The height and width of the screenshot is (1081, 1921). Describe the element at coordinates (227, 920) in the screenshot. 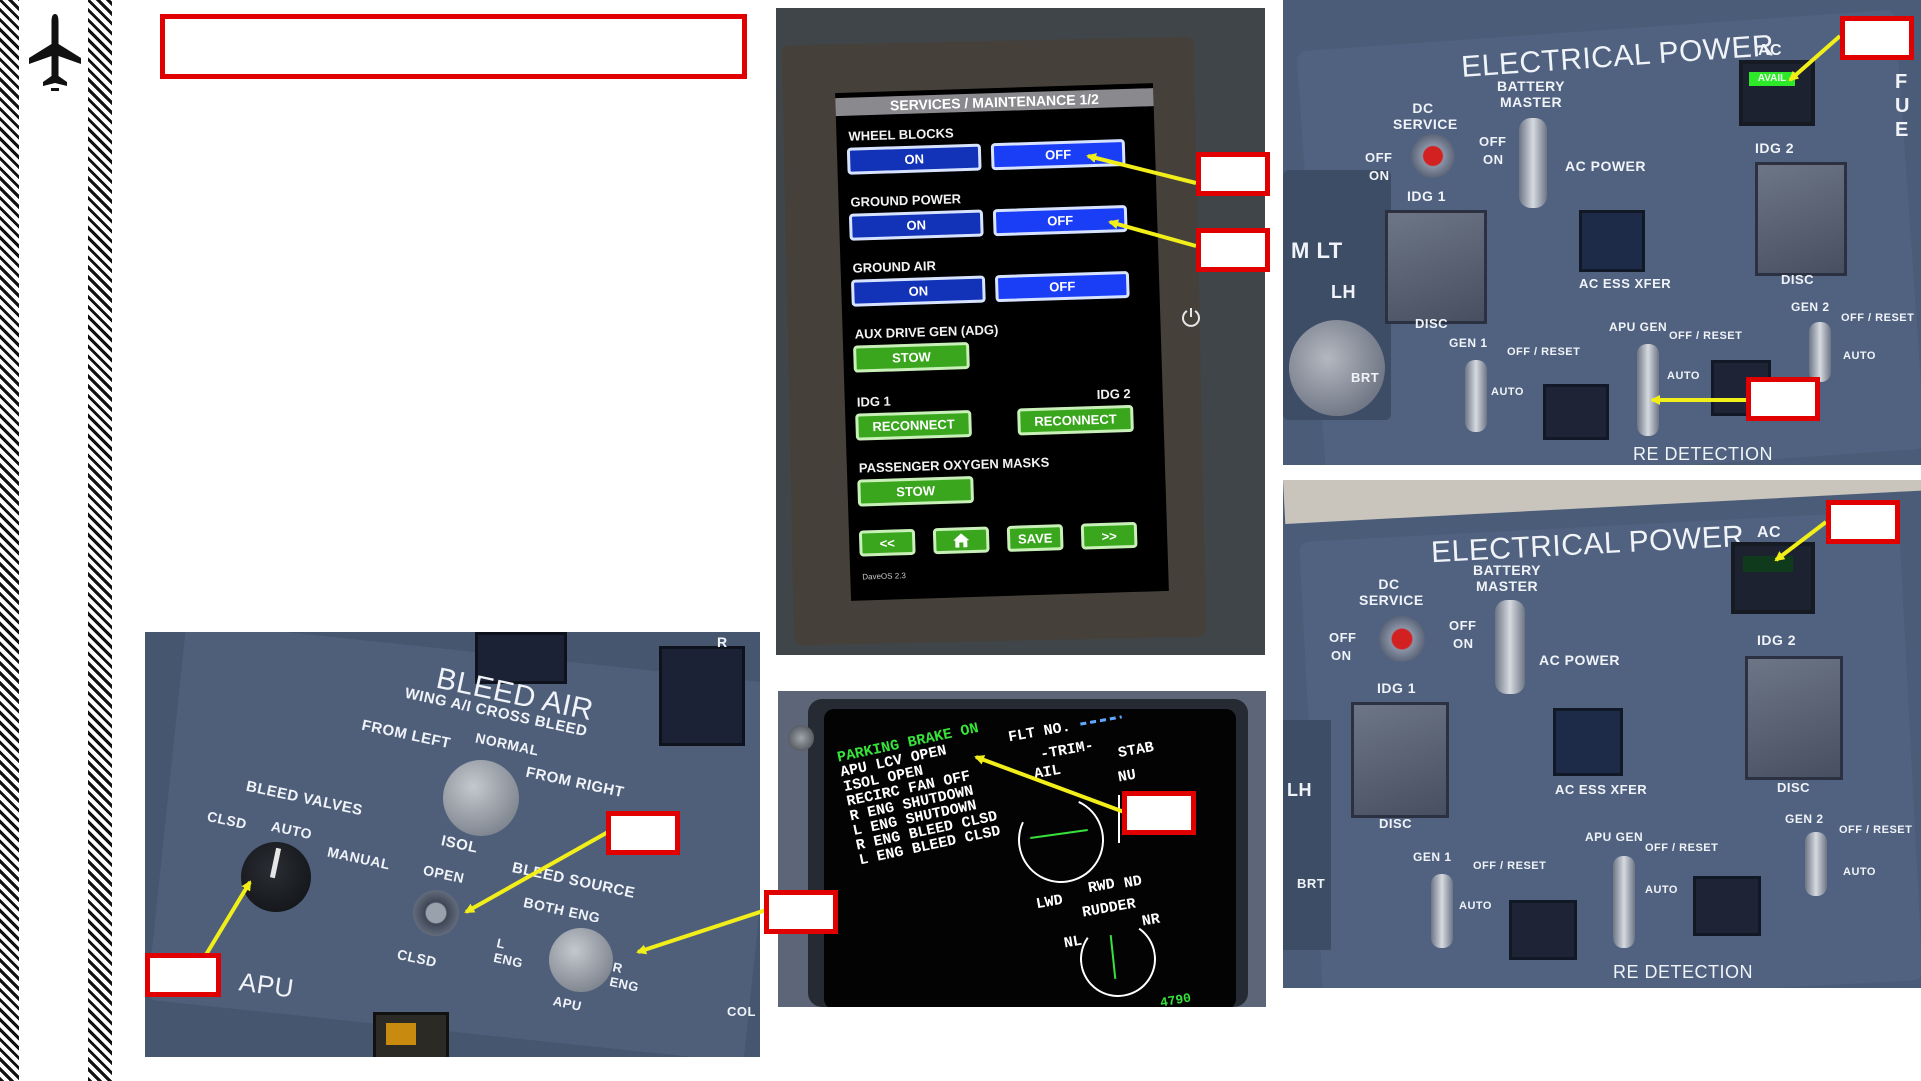

I see `arrow-bleed-valves` at that location.